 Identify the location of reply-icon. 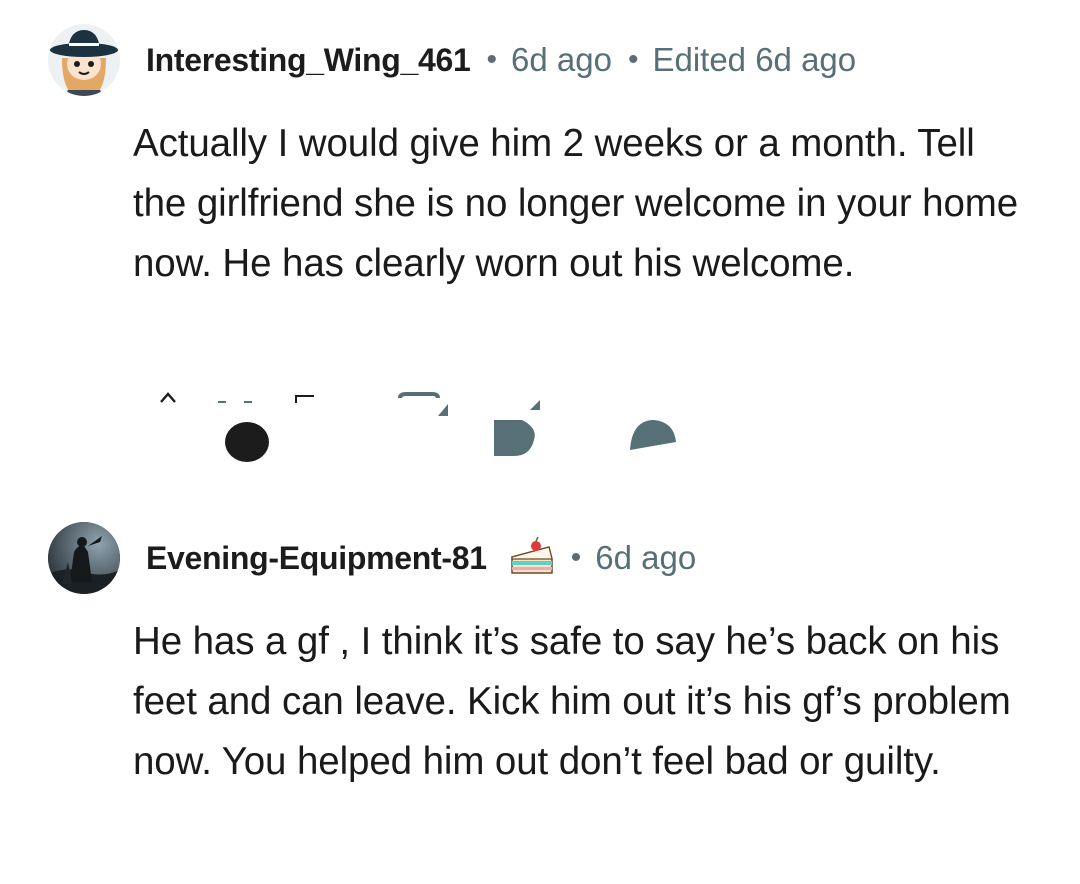
(305, 399).